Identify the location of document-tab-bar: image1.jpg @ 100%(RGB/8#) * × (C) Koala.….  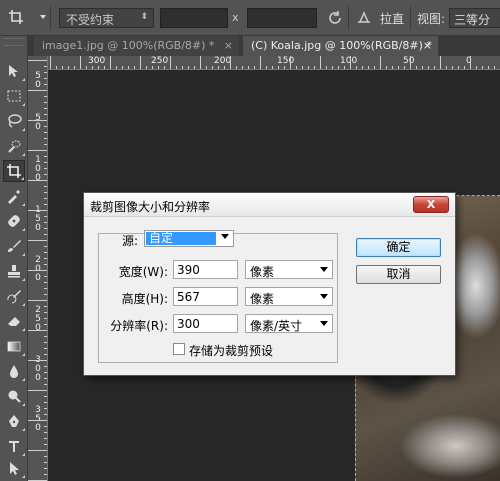
(264, 46).